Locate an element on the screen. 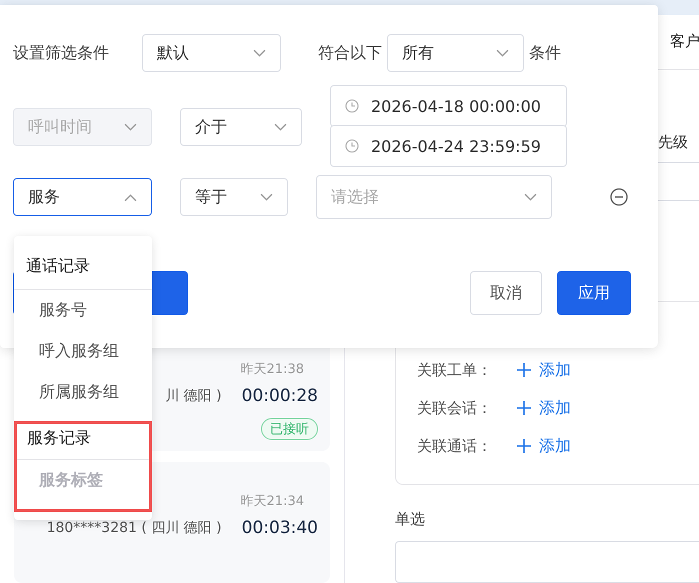  chevron-up-icon is located at coordinates (130, 197).